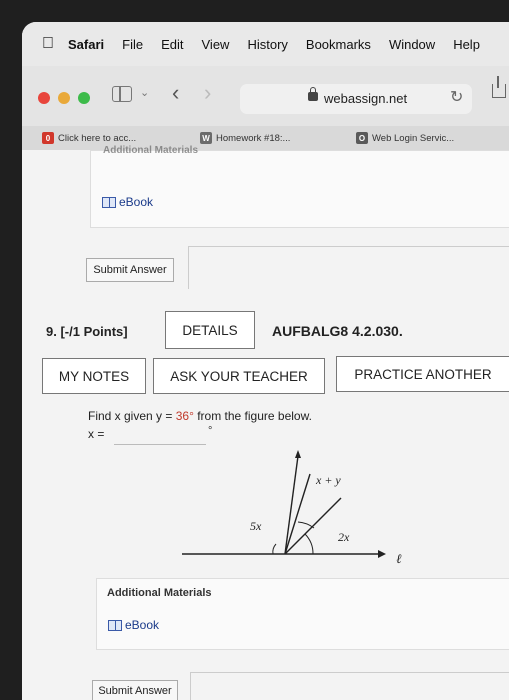 This screenshot has width=509, height=700. I want to click on menu-history: History, so click(267, 44).